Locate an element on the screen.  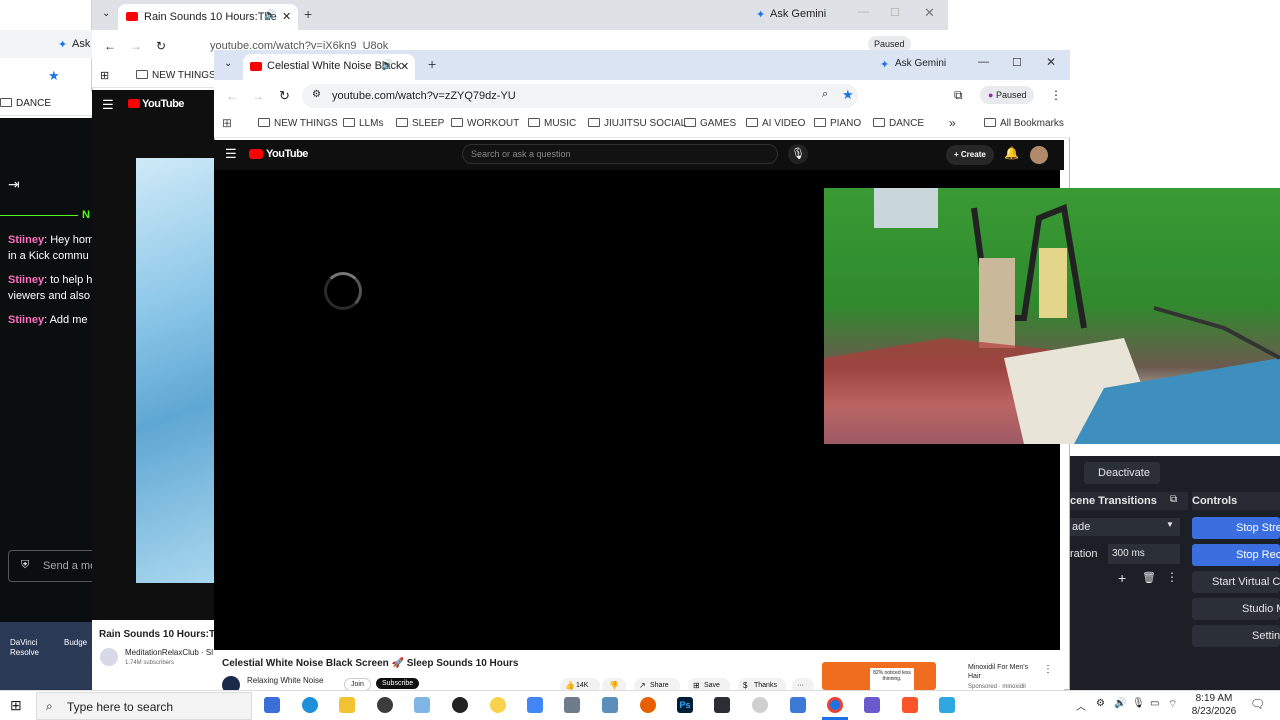
file-explorer-icon is located at coordinates (347, 705).